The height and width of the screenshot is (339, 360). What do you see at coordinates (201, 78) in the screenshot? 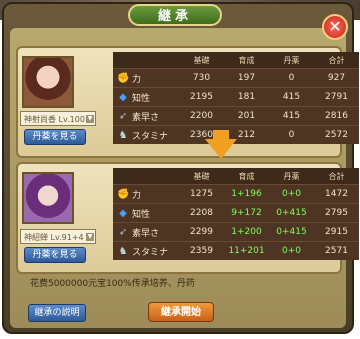
I see `stat-value: 730` at bounding box center [201, 78].